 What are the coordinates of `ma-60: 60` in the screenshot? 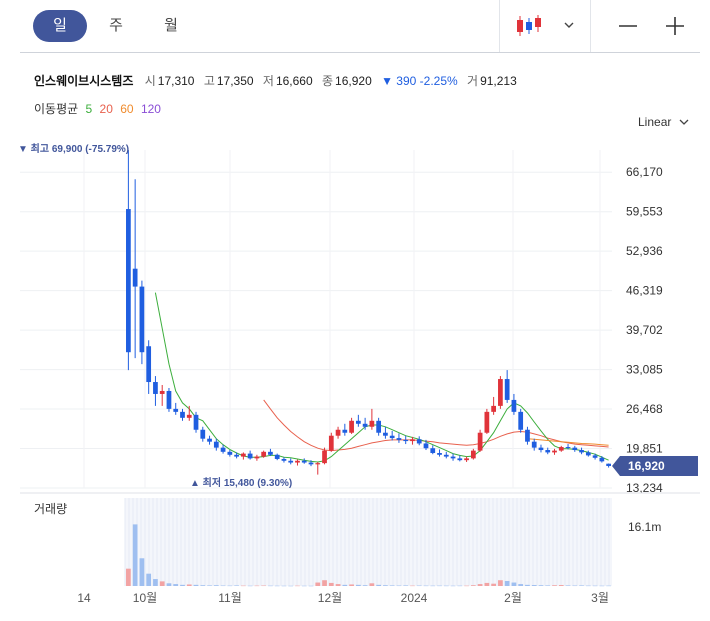 It's located at (127, 109).